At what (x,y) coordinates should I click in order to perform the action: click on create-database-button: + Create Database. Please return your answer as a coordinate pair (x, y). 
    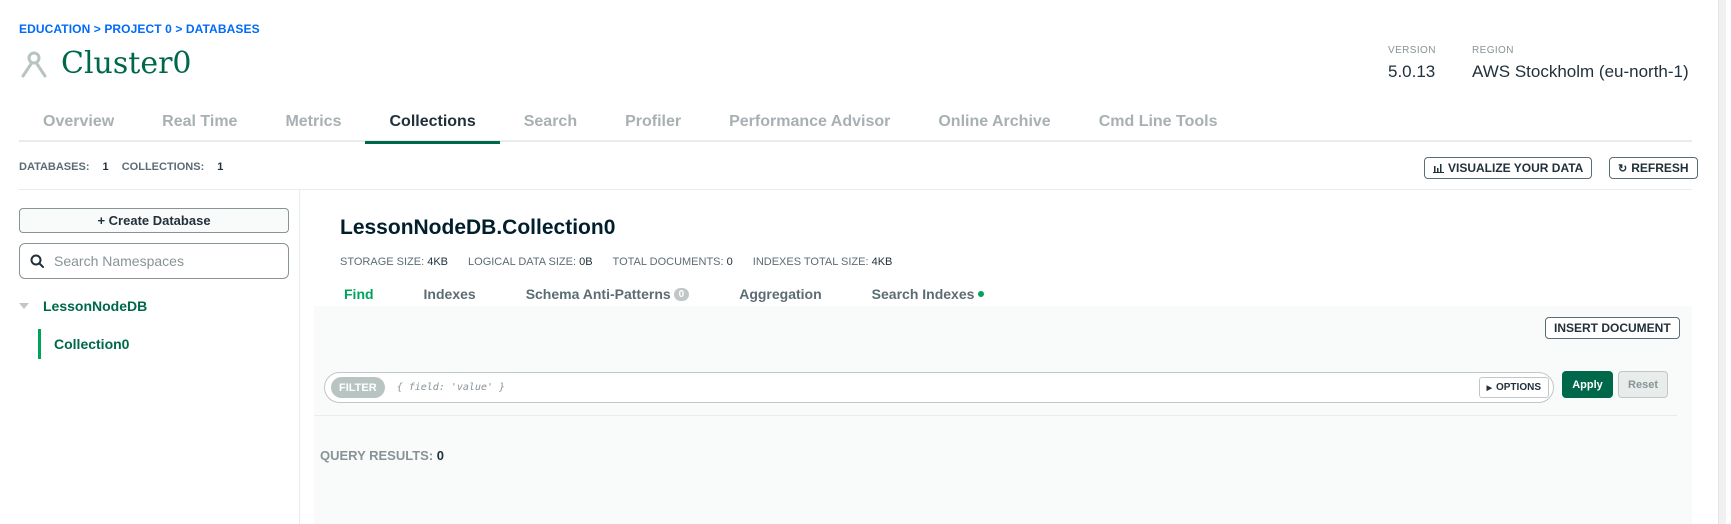
    Looking at the image, I should click on (154, 220).